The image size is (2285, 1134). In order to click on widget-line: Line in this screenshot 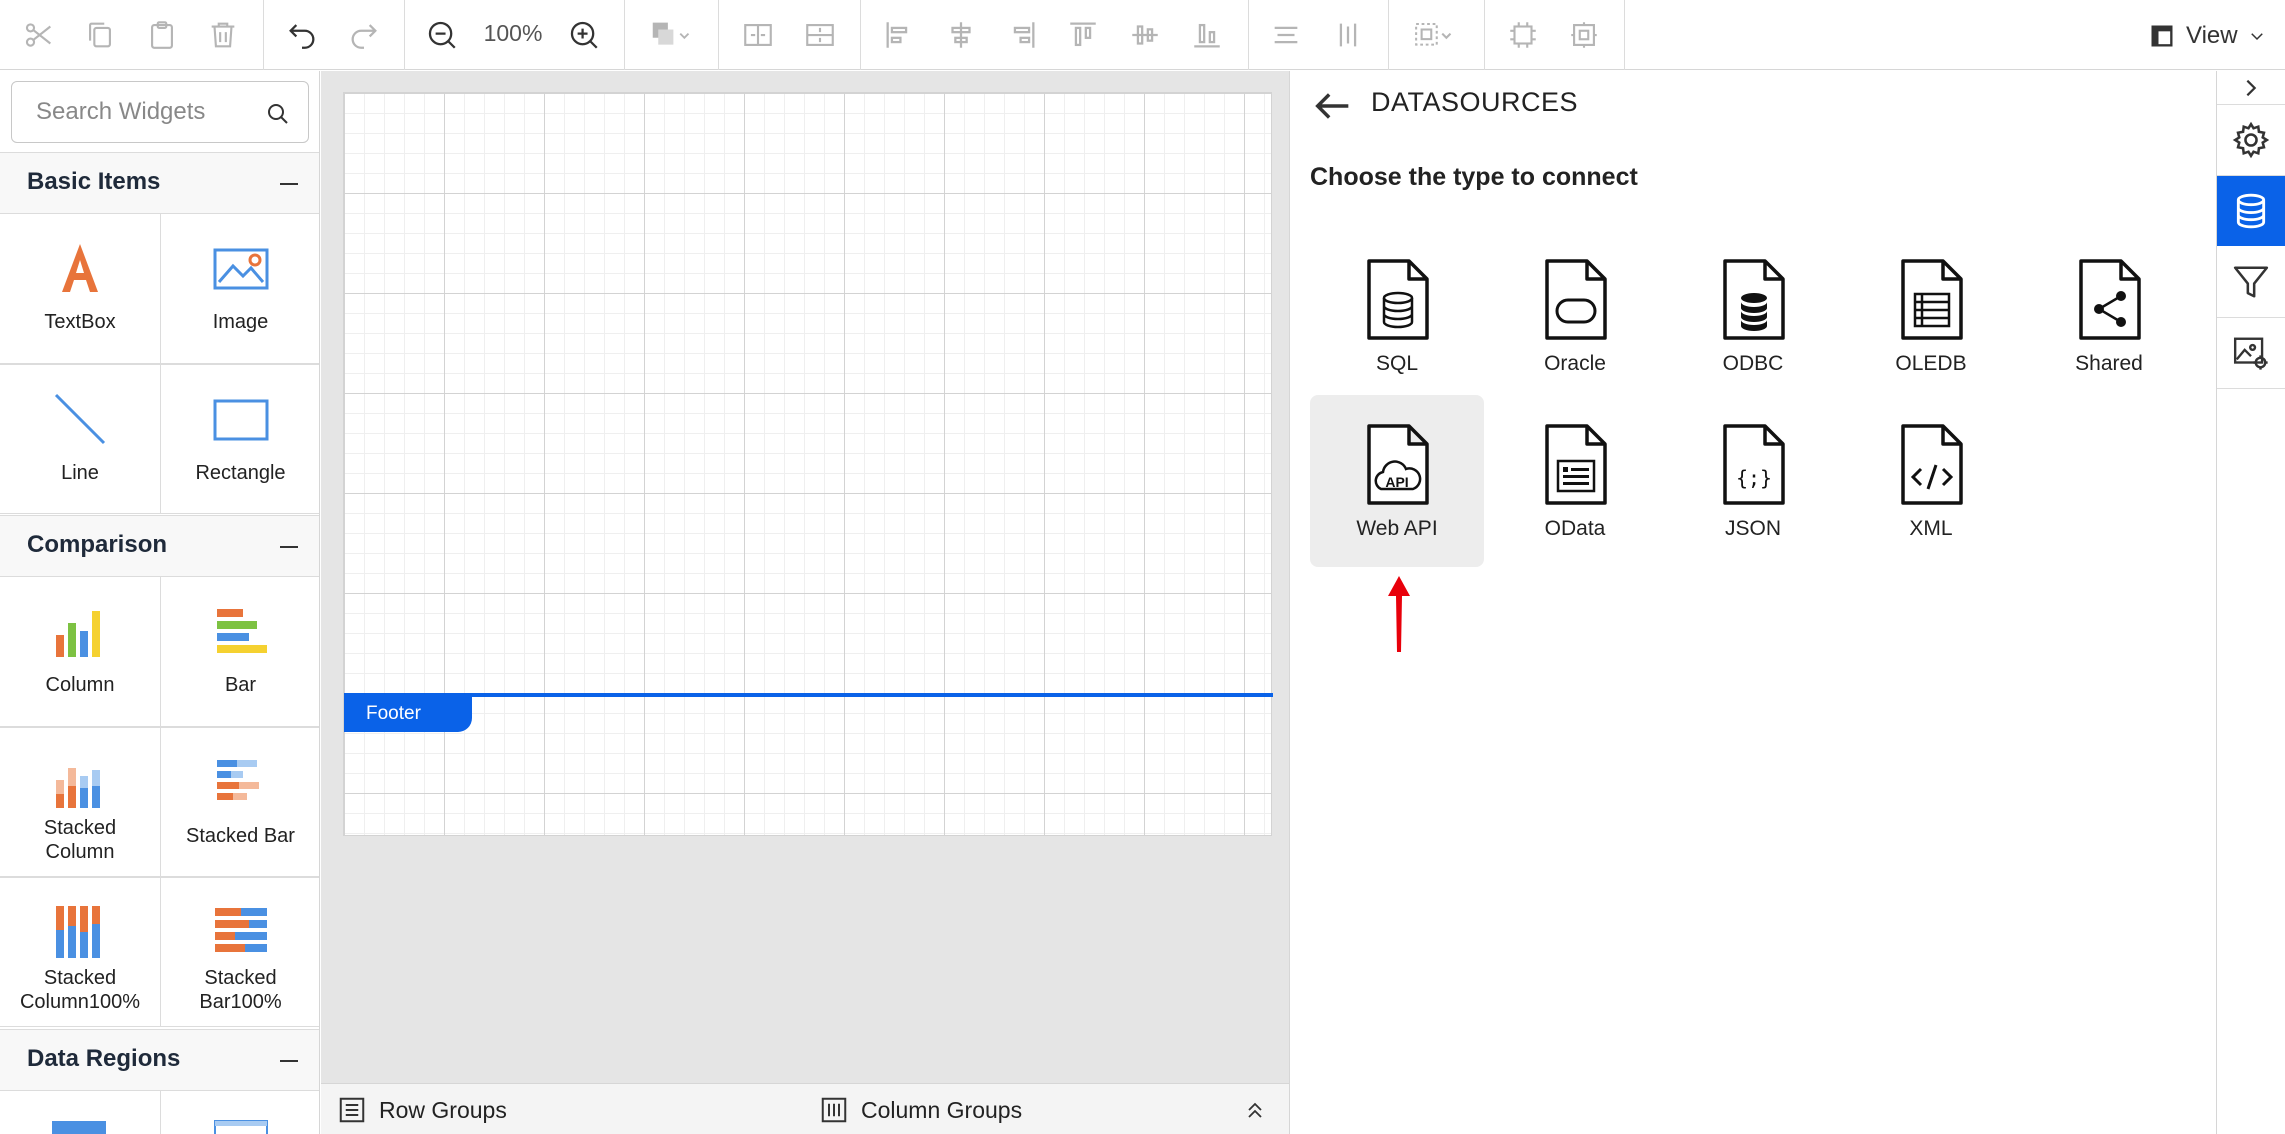, I will do `click(80, 439)`.